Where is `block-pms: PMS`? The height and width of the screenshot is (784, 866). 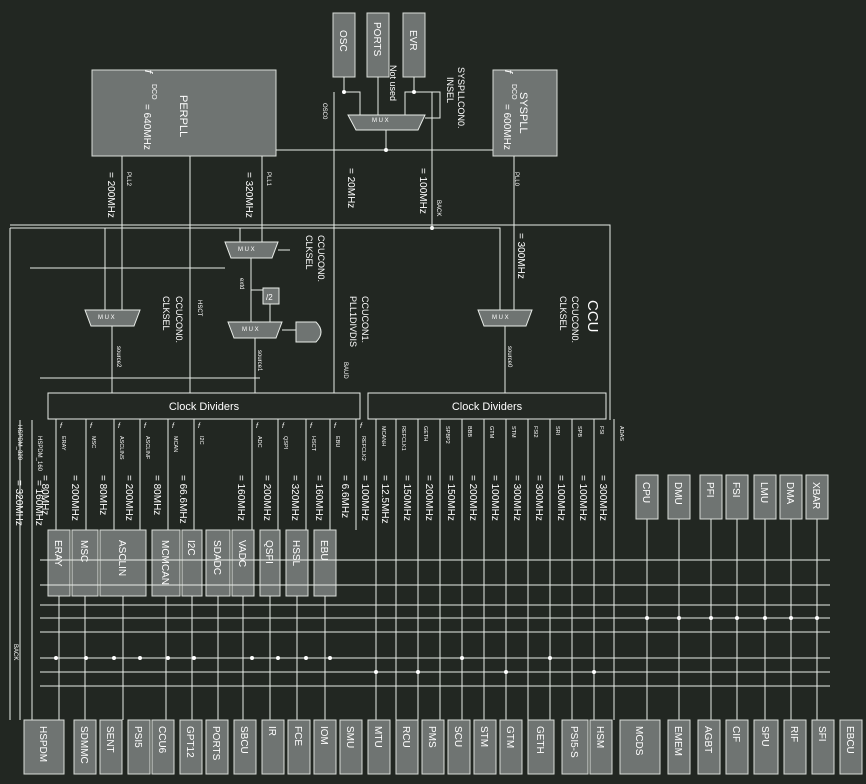 block-pms: PMS is located at coordinates (433, 747).